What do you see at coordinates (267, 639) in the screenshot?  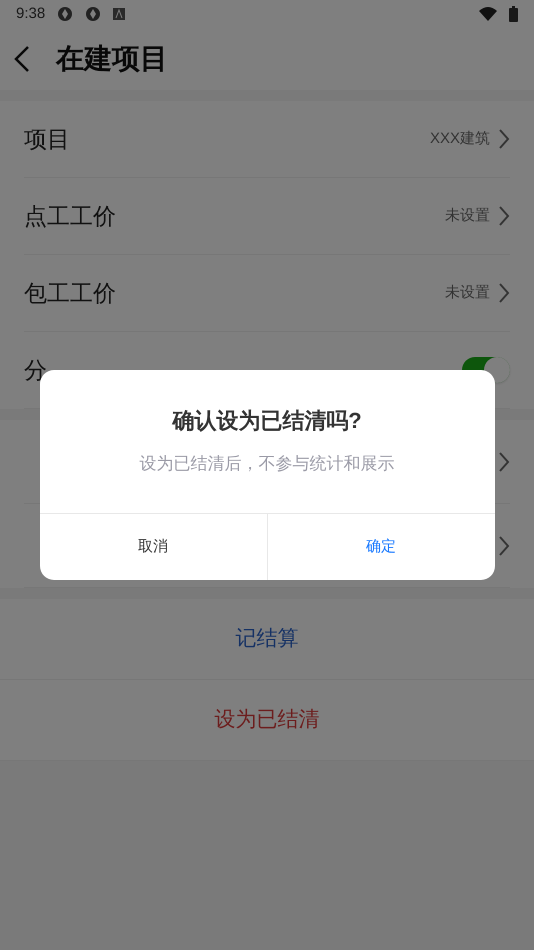 I see `action-button: 记结算` at bounding box center [267, 639].